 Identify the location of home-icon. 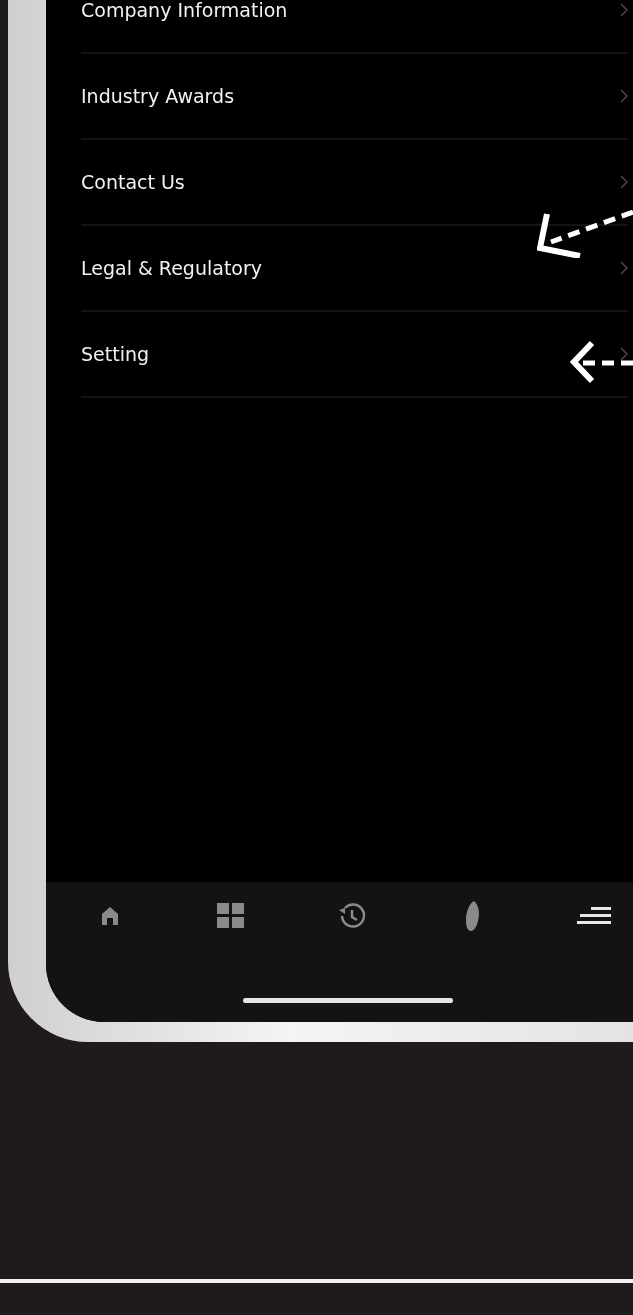
(110, 916).